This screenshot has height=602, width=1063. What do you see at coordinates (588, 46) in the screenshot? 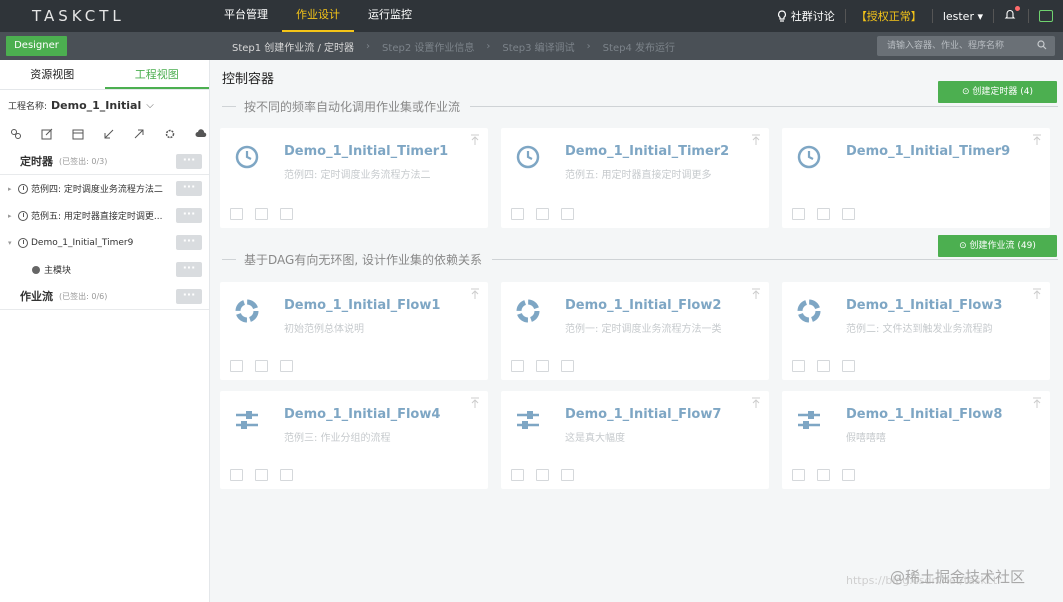
I see `chevron-right-icon: ›` at bounding box center [588, 46].